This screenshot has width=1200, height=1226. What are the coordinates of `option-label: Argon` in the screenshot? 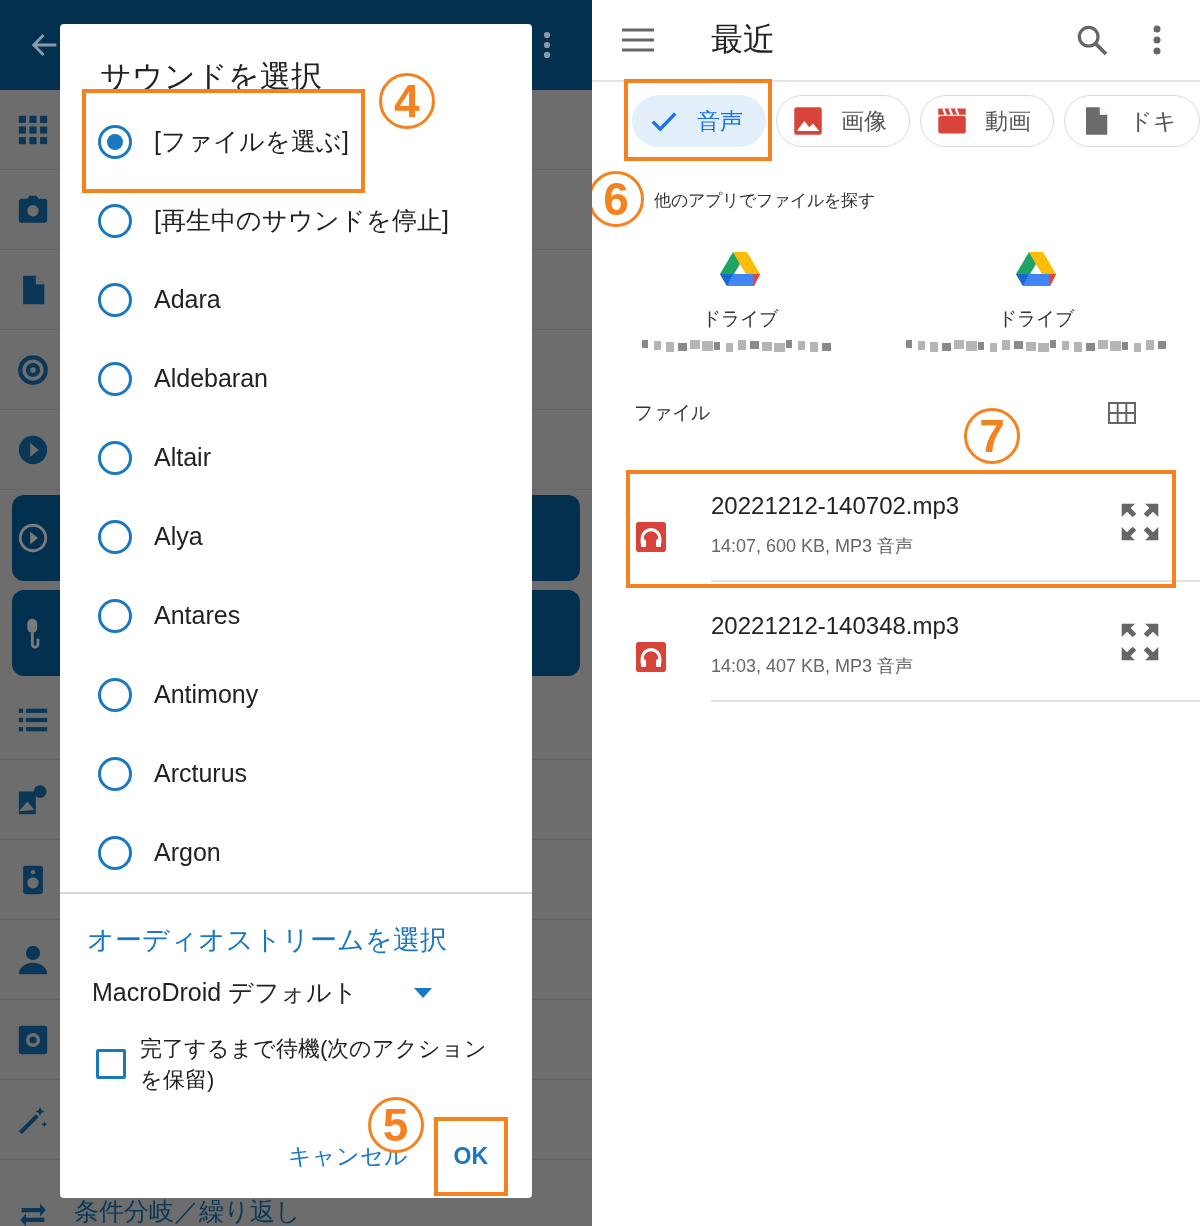 It's located at (187, 852).